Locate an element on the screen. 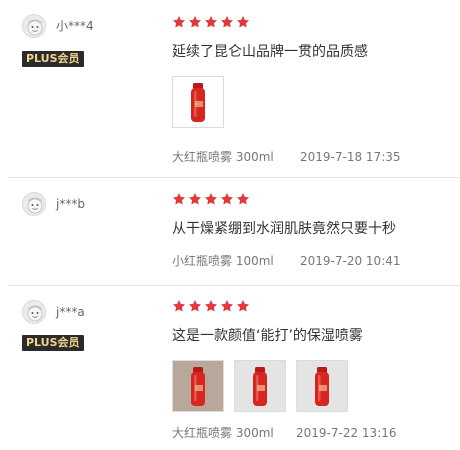 Image resolution: width=460 pixels, height=450 pixels. review-username: j***b is located at coordinates (70, 204).